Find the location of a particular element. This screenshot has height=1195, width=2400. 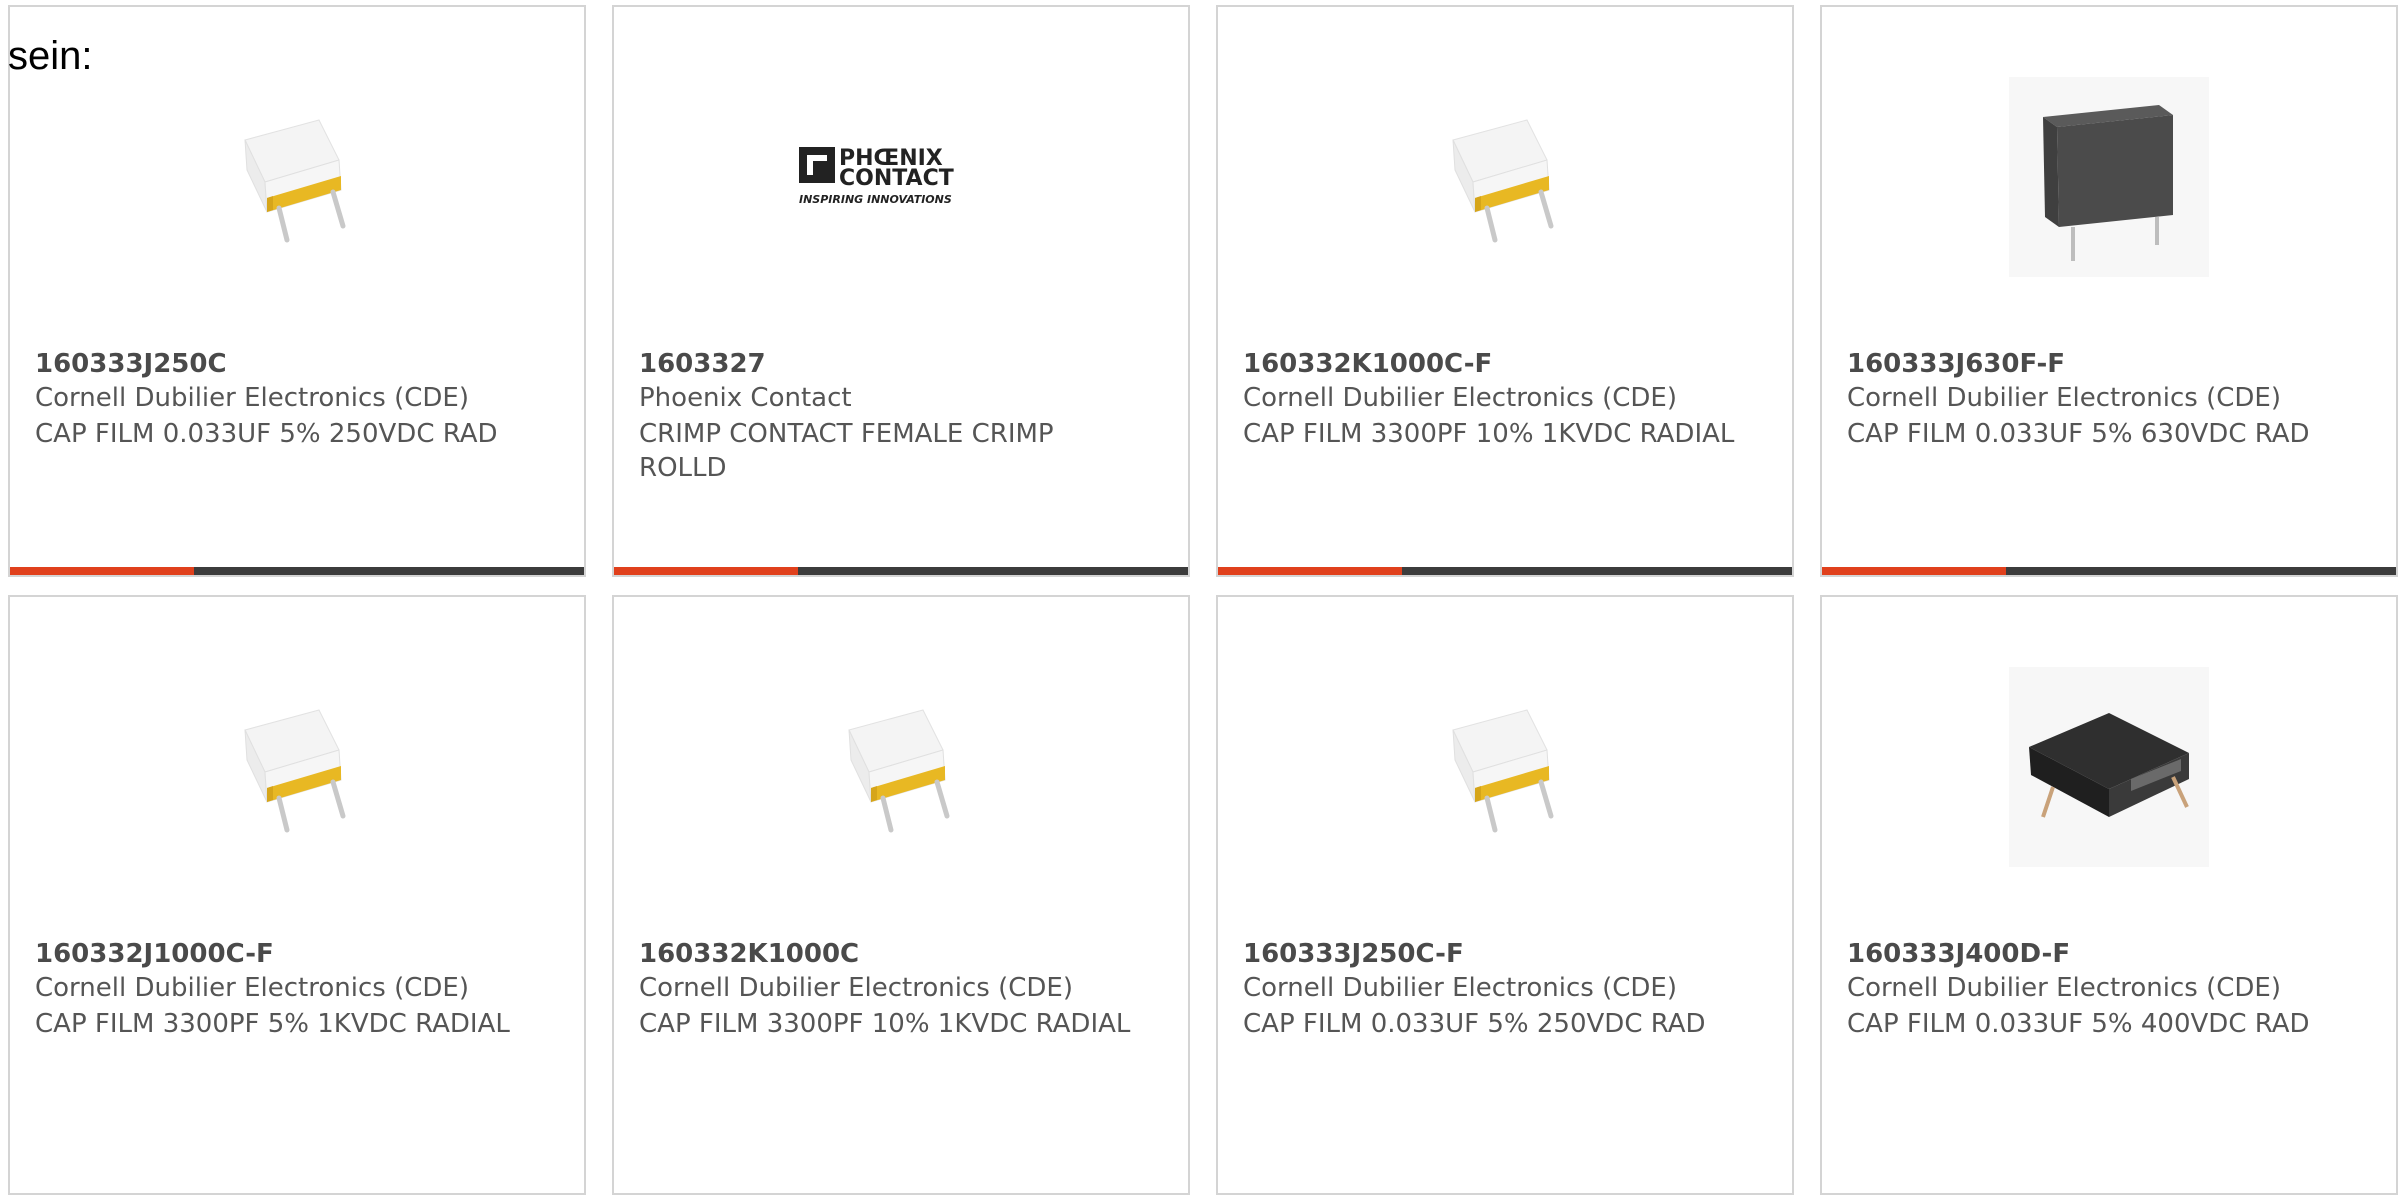

part-number: 160332K1000C is located at coordinates (749, 954).